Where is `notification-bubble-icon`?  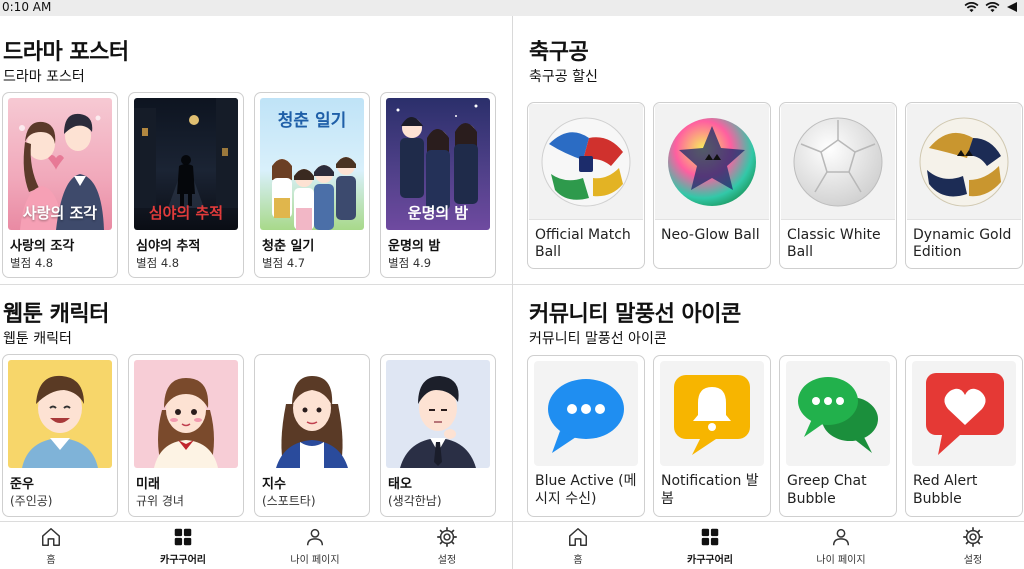 notification-bubble-icon is located at coordinates (712, 415).